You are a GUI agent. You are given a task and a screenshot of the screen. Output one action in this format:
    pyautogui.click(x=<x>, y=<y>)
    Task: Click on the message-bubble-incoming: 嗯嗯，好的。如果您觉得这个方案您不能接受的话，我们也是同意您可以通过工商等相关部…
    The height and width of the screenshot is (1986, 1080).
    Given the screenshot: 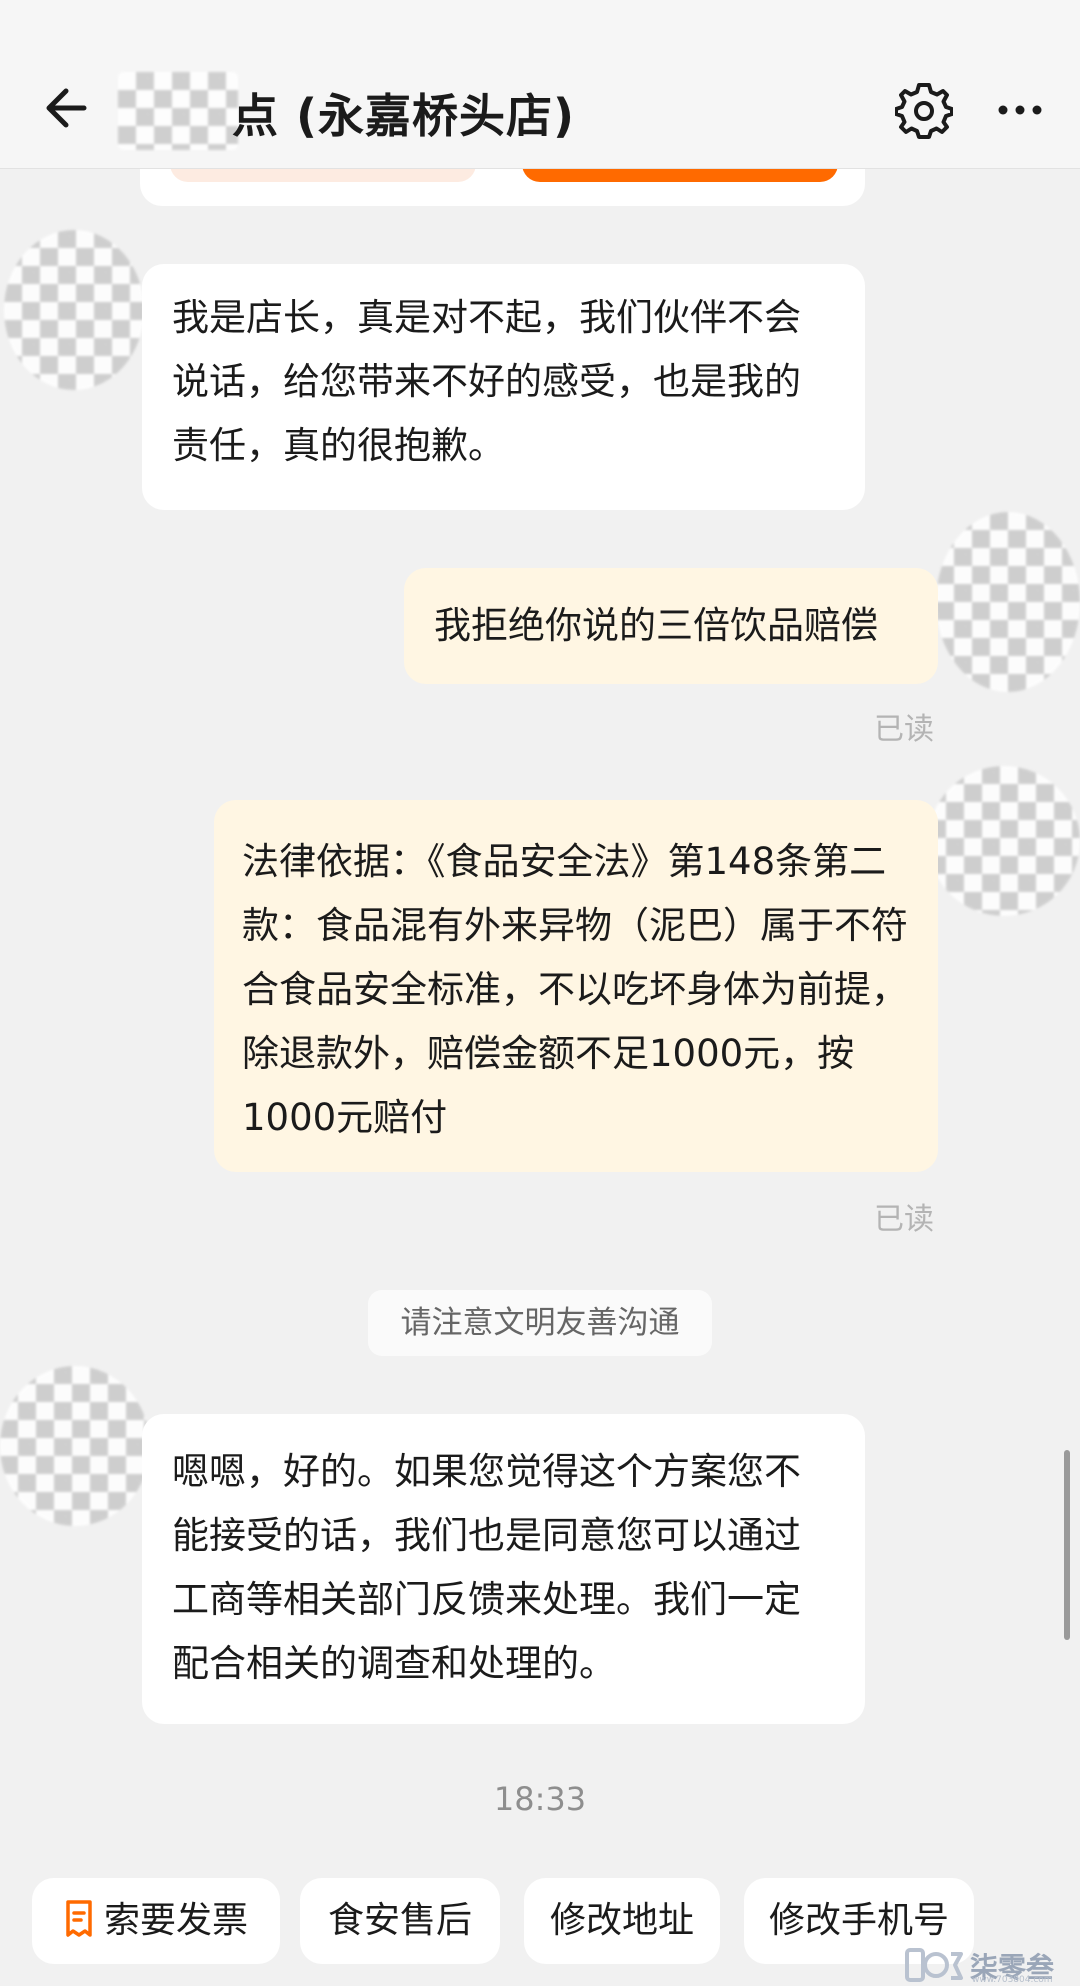 What is the action you would take?
    pyautogui.click(x=503, y=1569)
    